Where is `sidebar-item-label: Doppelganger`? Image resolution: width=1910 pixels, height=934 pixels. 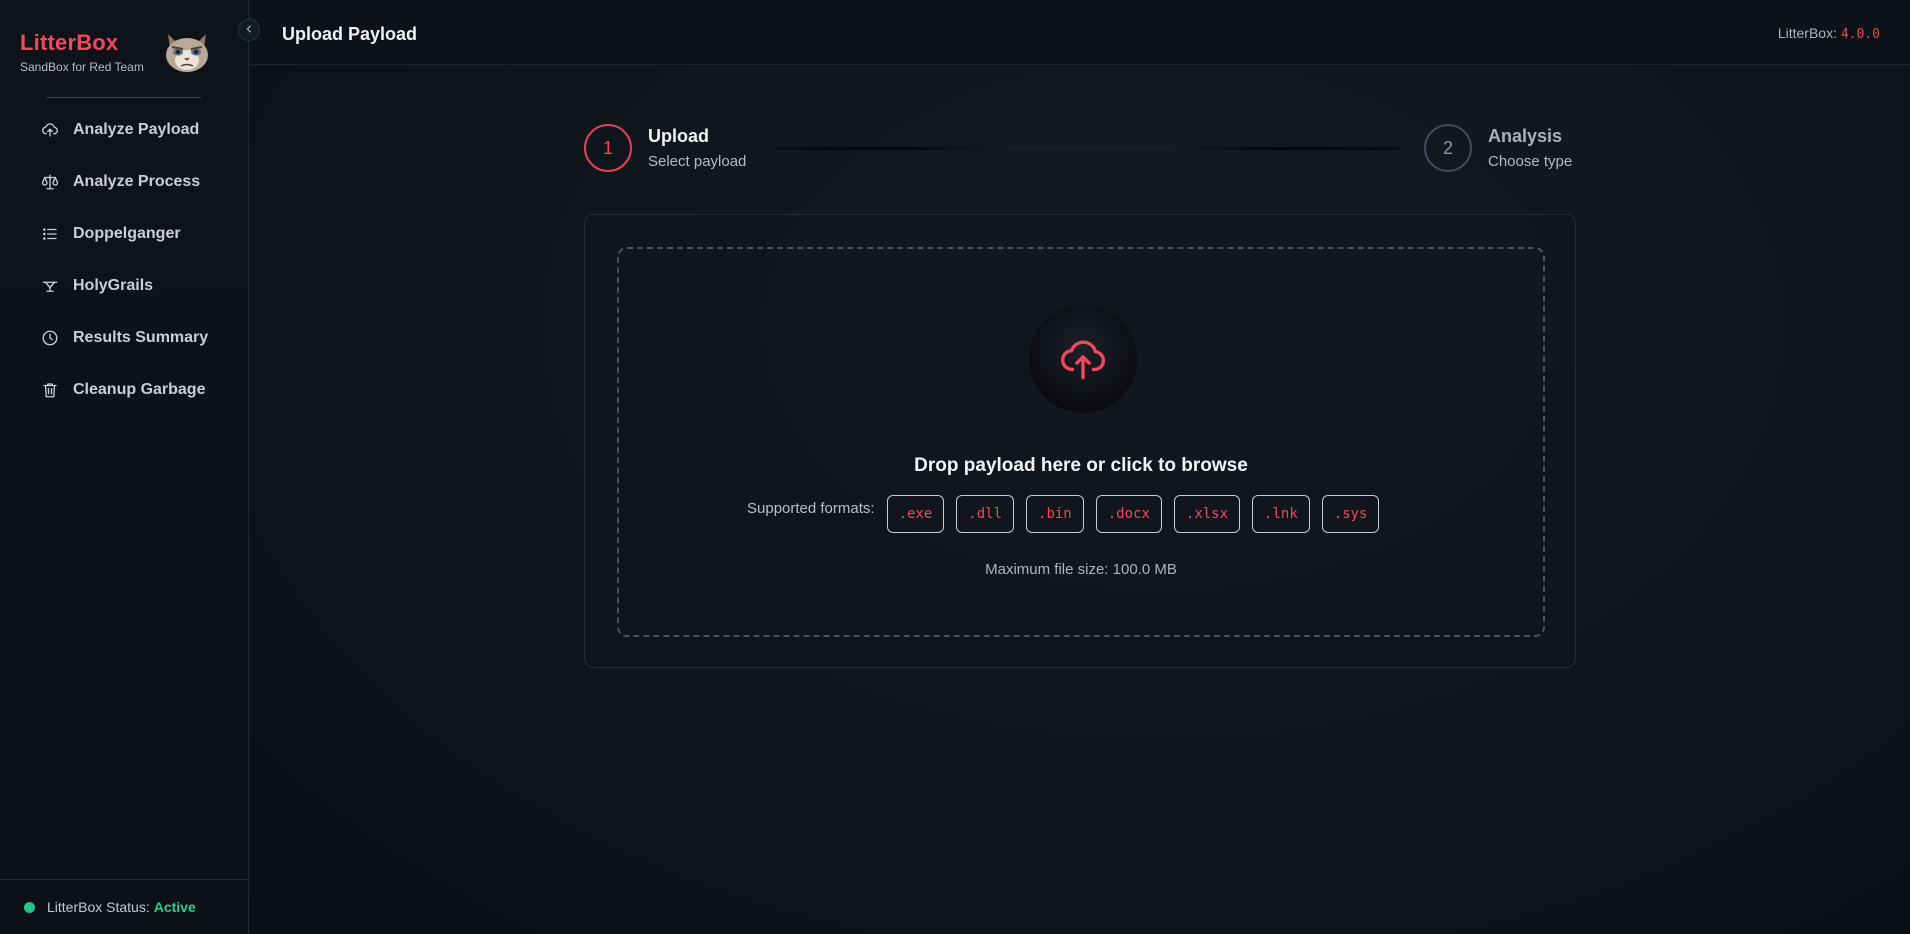 sidebar-item-label: Doppelganger is located at coordinates (127, 233).